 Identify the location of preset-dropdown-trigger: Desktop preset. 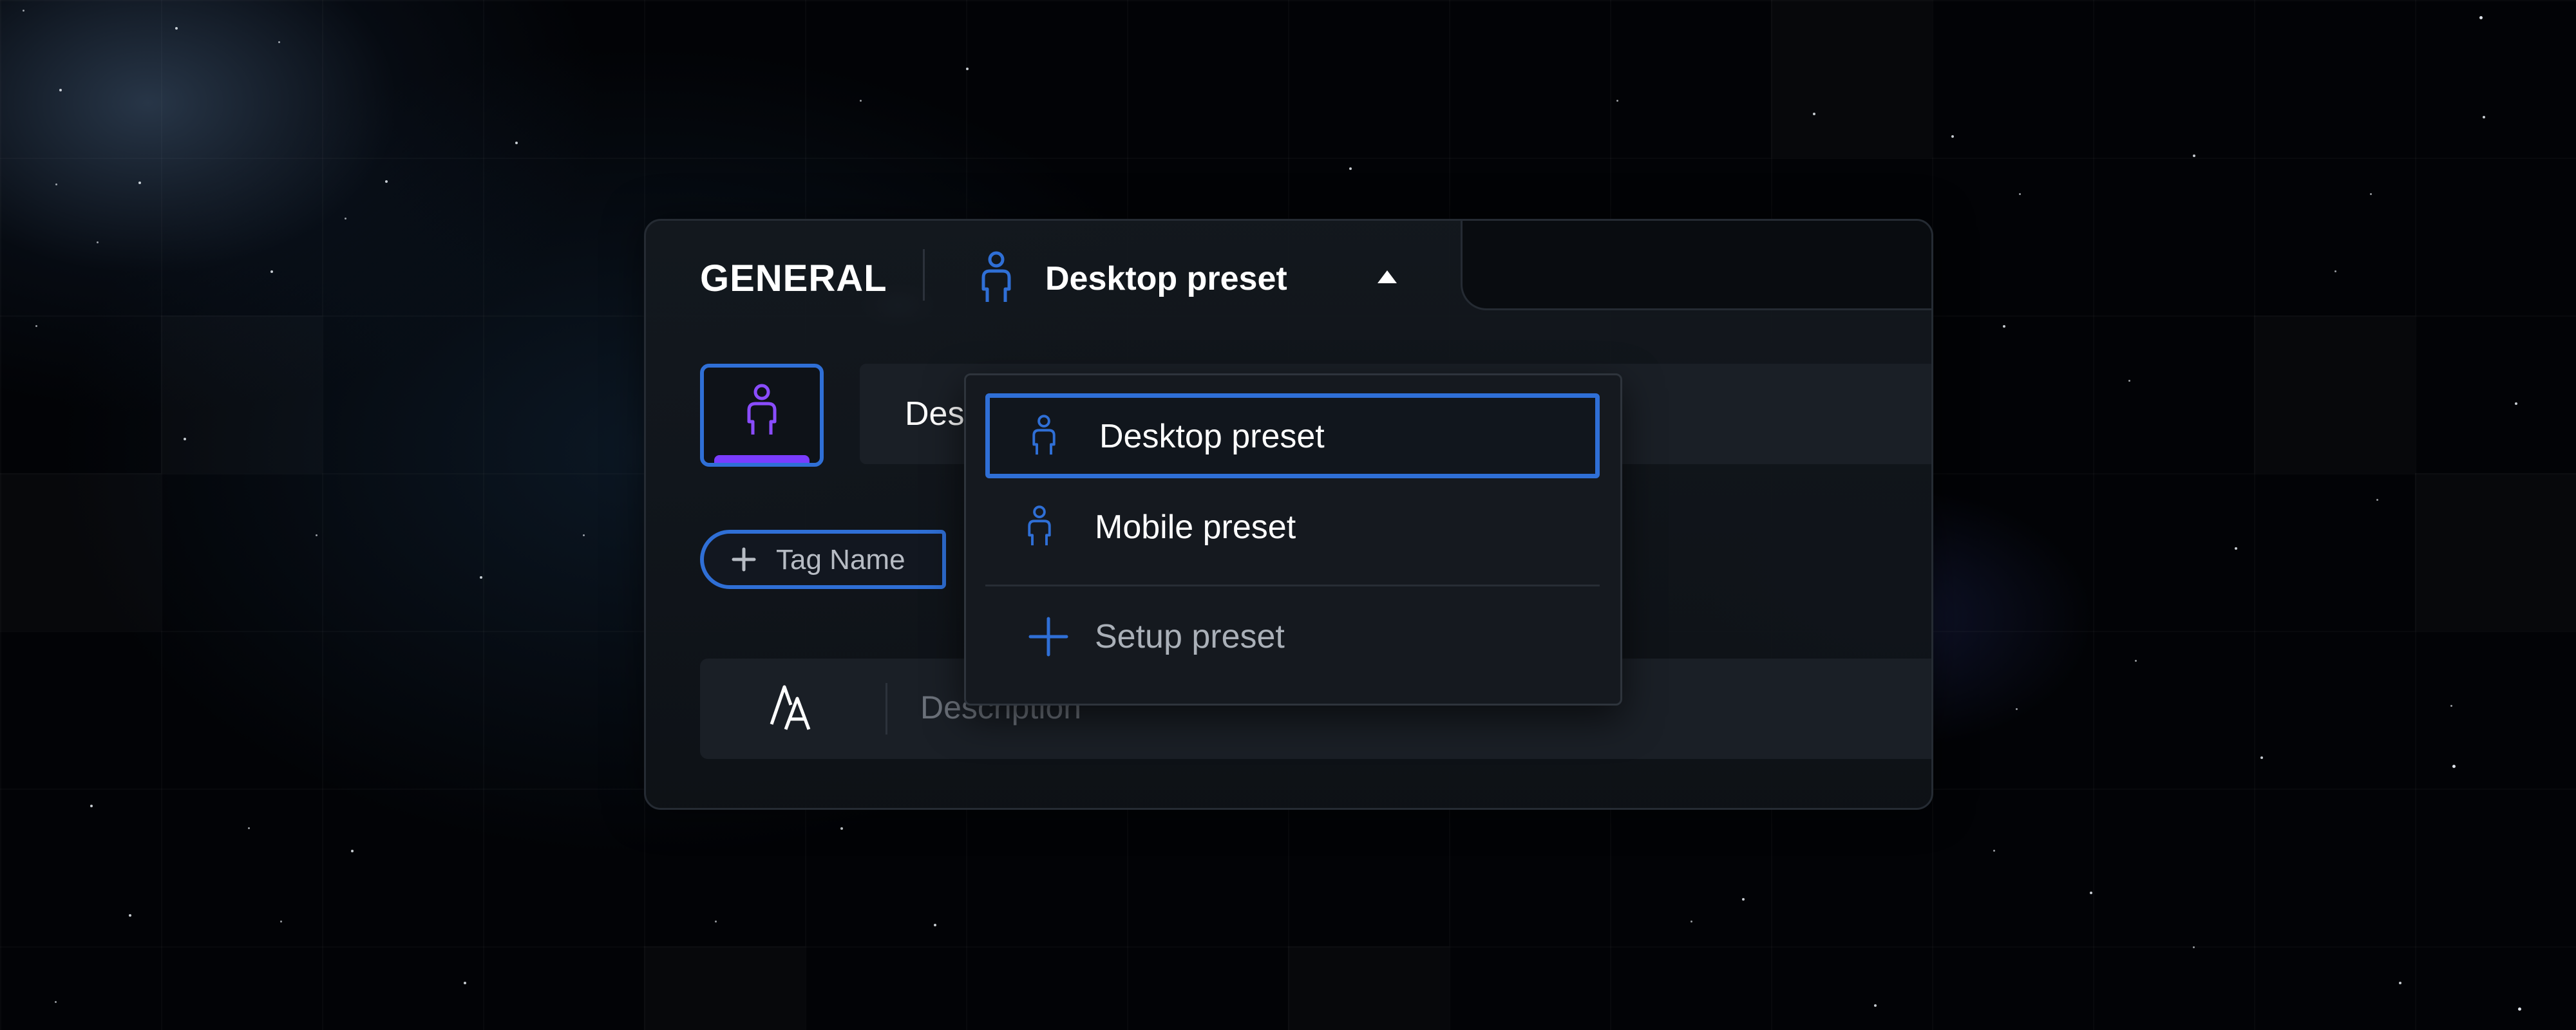
(1209, 276).